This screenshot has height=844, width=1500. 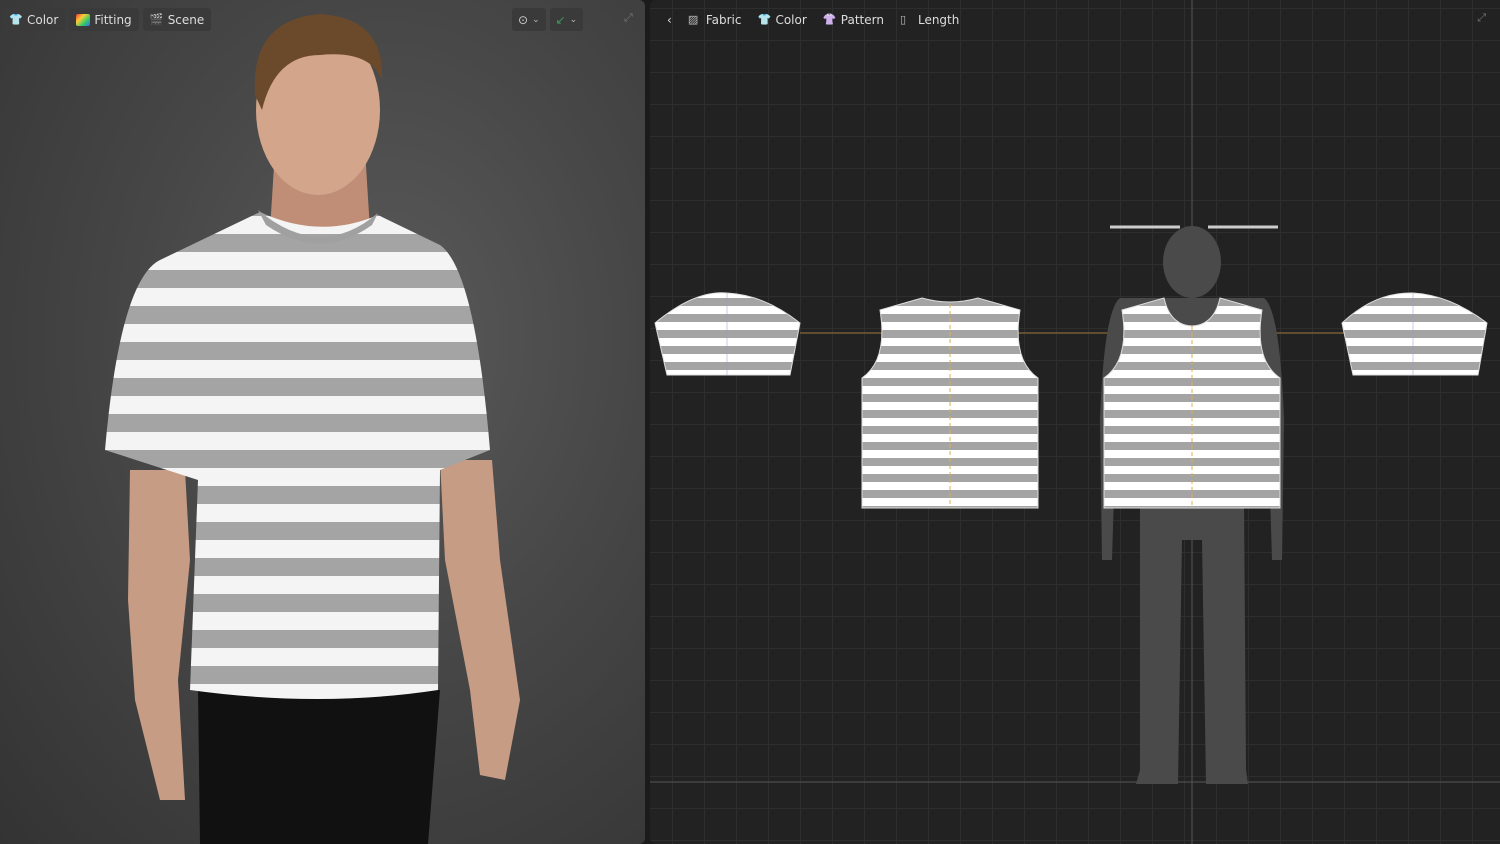 What do you see at coordinates (156, 19) in the screenshot?
I see `scene-icon: 🎬` at bounding box center [156, 19].